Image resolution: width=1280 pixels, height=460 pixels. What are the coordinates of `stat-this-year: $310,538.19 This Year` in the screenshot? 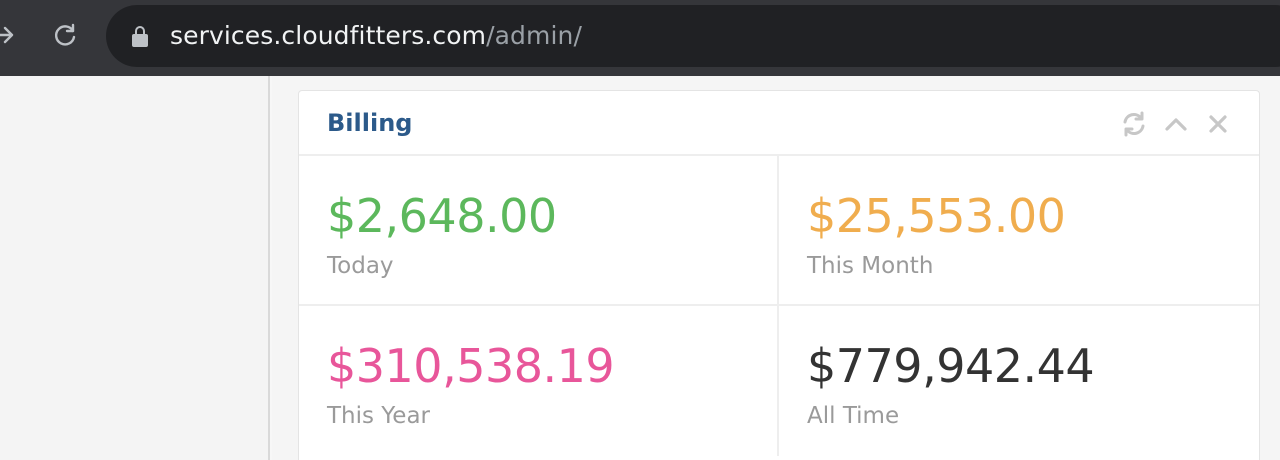 It's located at (539, 381).